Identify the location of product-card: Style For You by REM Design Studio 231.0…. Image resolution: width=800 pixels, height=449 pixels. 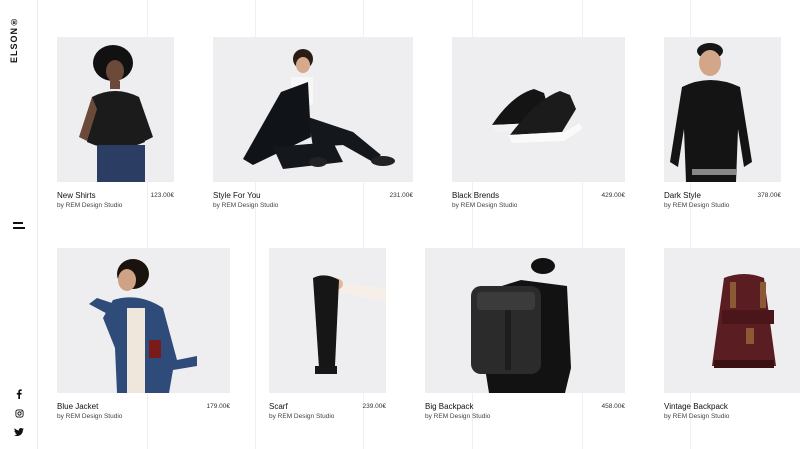
(313, 124).